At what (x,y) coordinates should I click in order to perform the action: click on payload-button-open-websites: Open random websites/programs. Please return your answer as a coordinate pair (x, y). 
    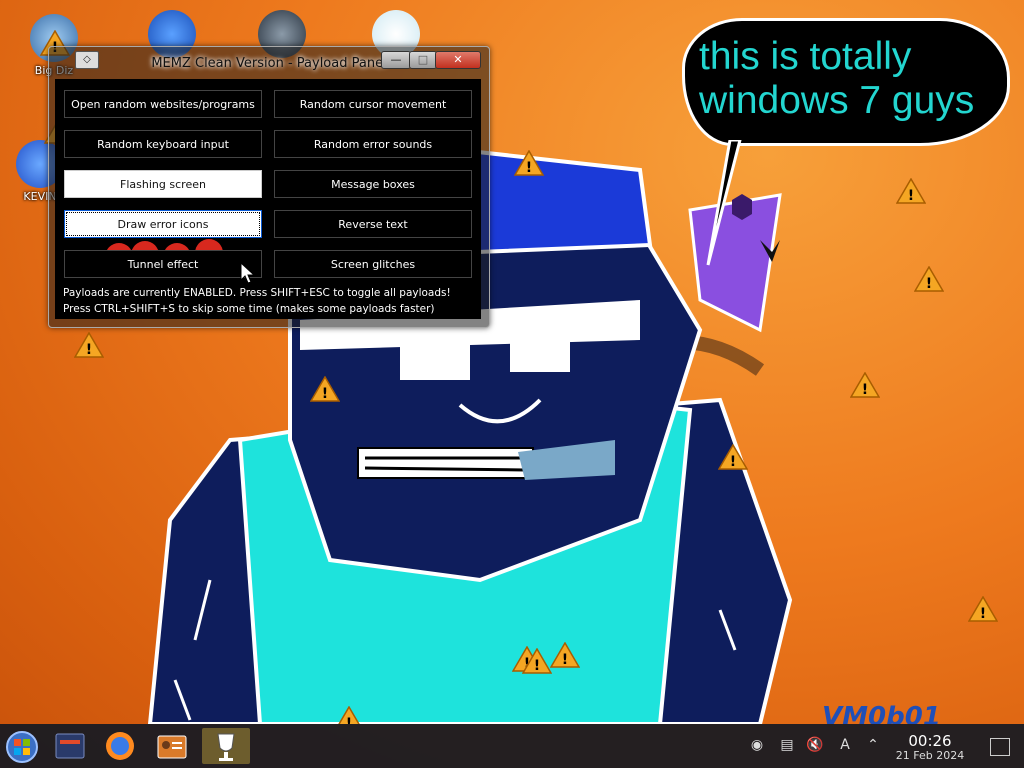
    Looking at the image, I should click on (163, 104).